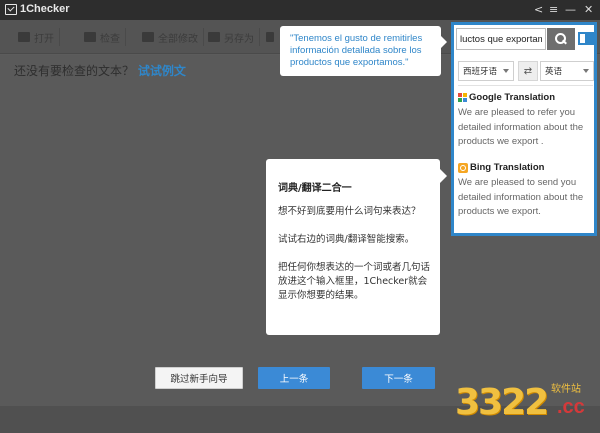 The image size is (600, 433). What do you see at coordinates (148, 37) in the screenshot?
I see `edit-icon` at bounding box center [148, 37].